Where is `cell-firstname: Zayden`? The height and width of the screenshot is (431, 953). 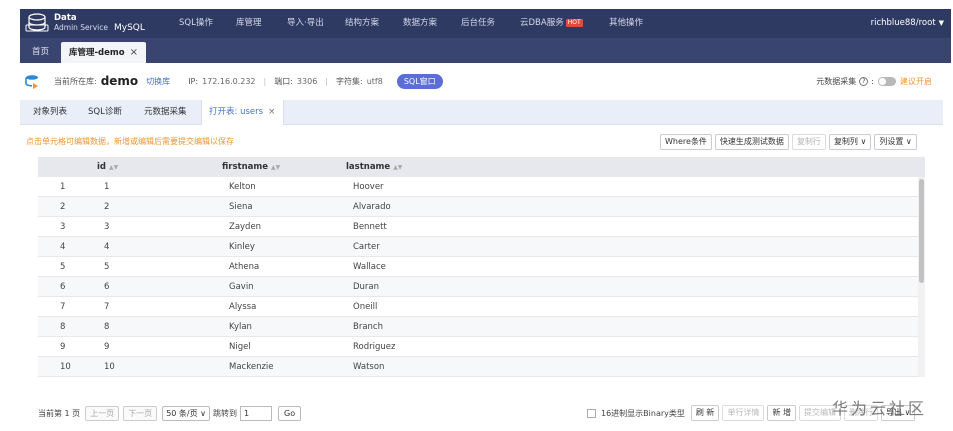
cell-firstname: Zayden is located at coordinates (245, 227).